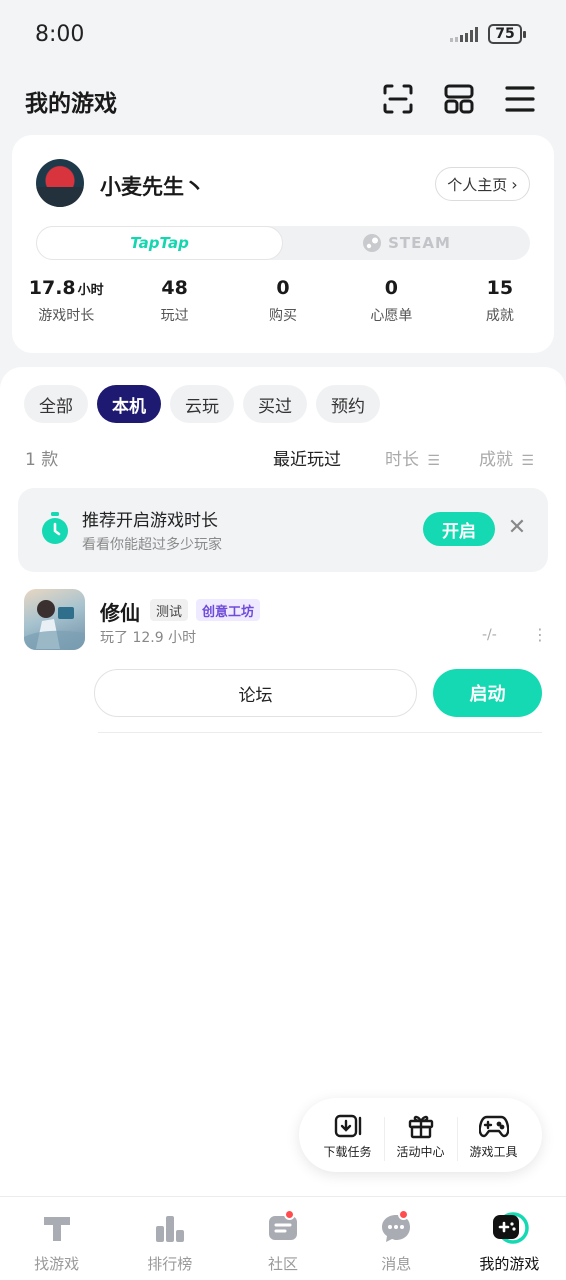  I want to click on steam-label: STEAM, so click(419, 243).